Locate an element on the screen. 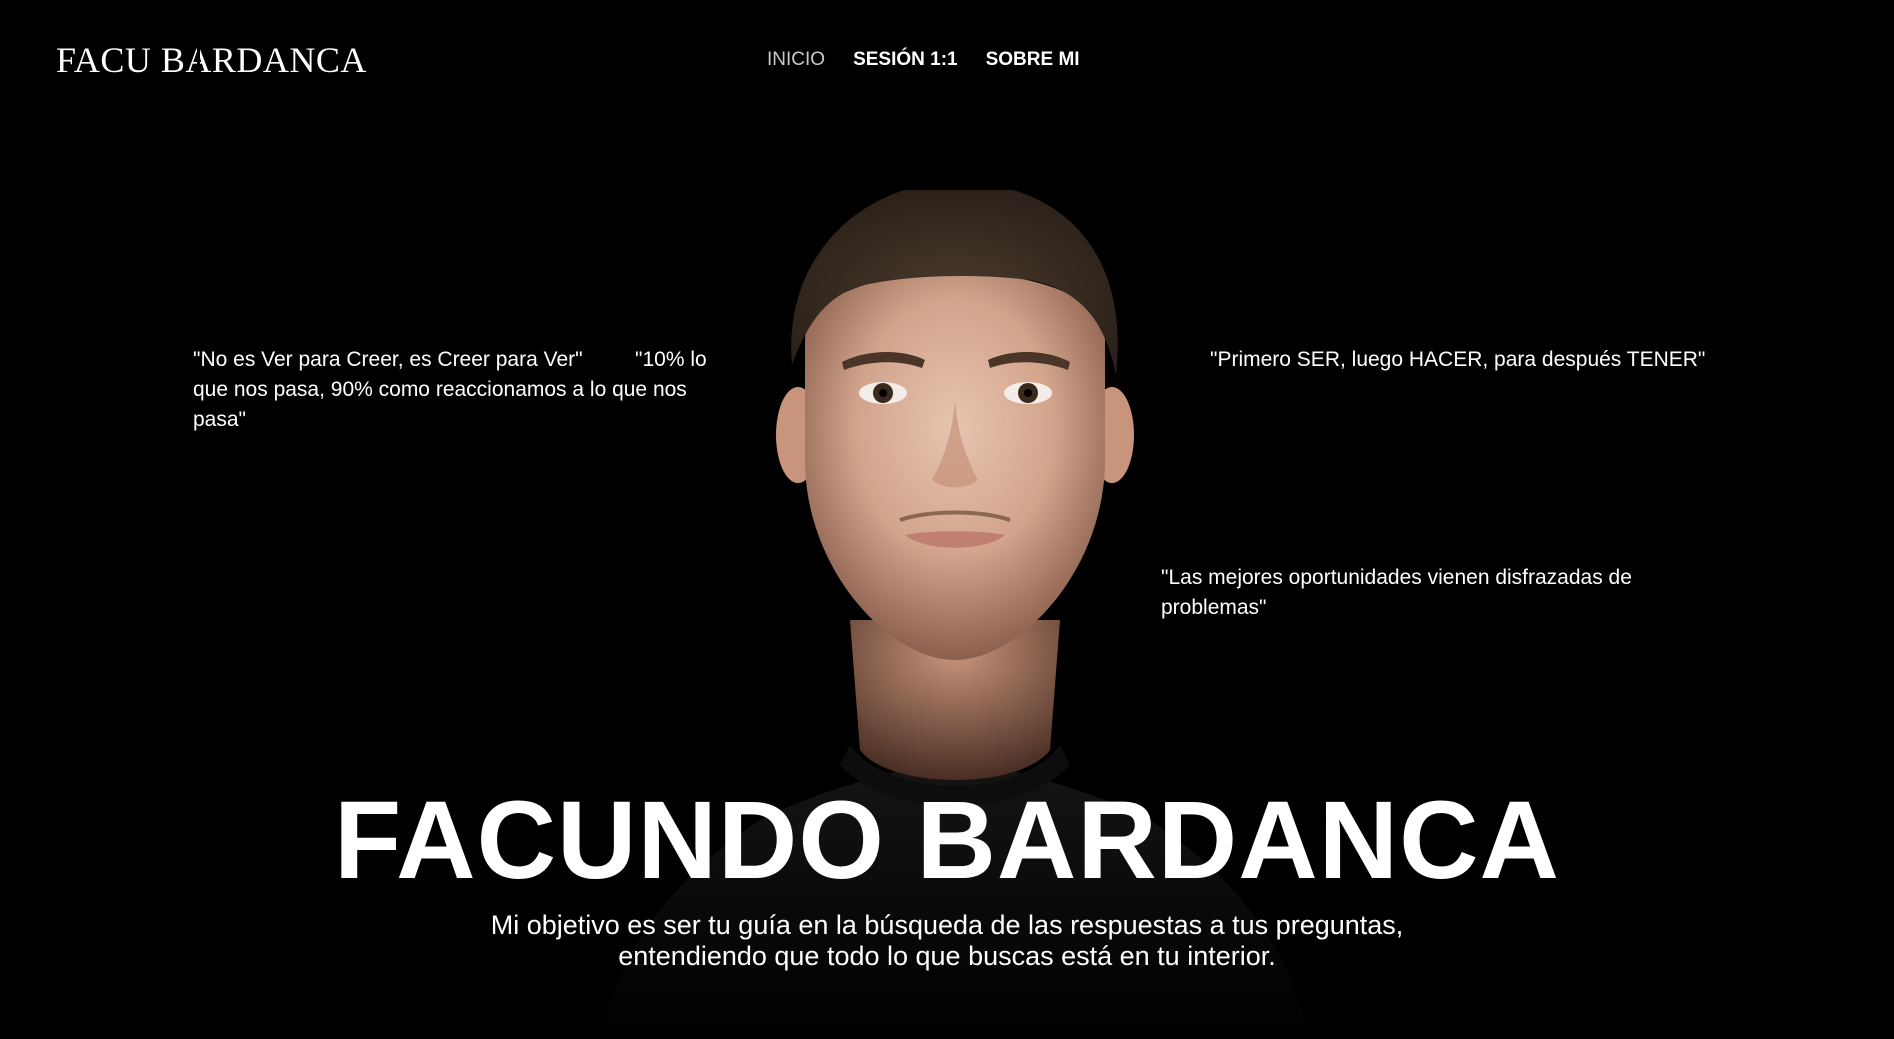 The height and width of the screenshot is (1039, 1894). logo-text-end: RDANCA is located at coordinates (289, 60).